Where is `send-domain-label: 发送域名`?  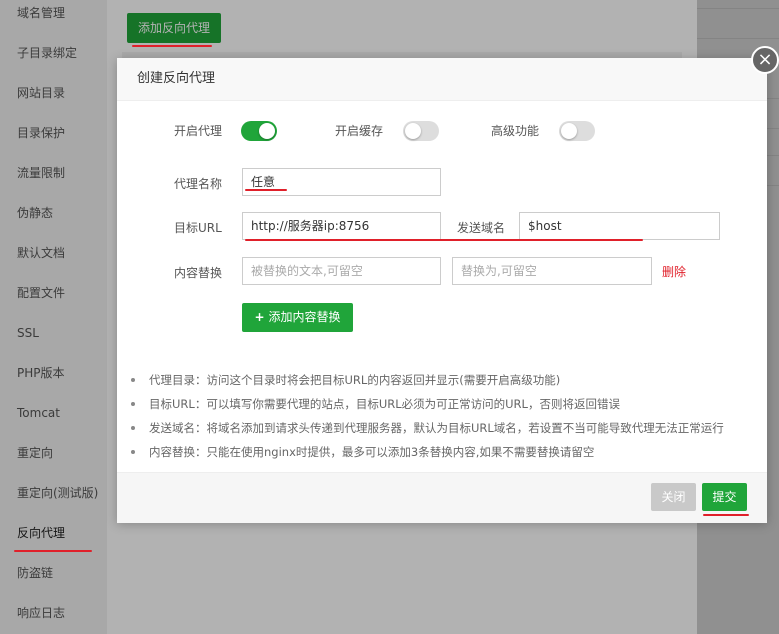
send-domain-label: 发送域名 is located at coordinates (481, 228).